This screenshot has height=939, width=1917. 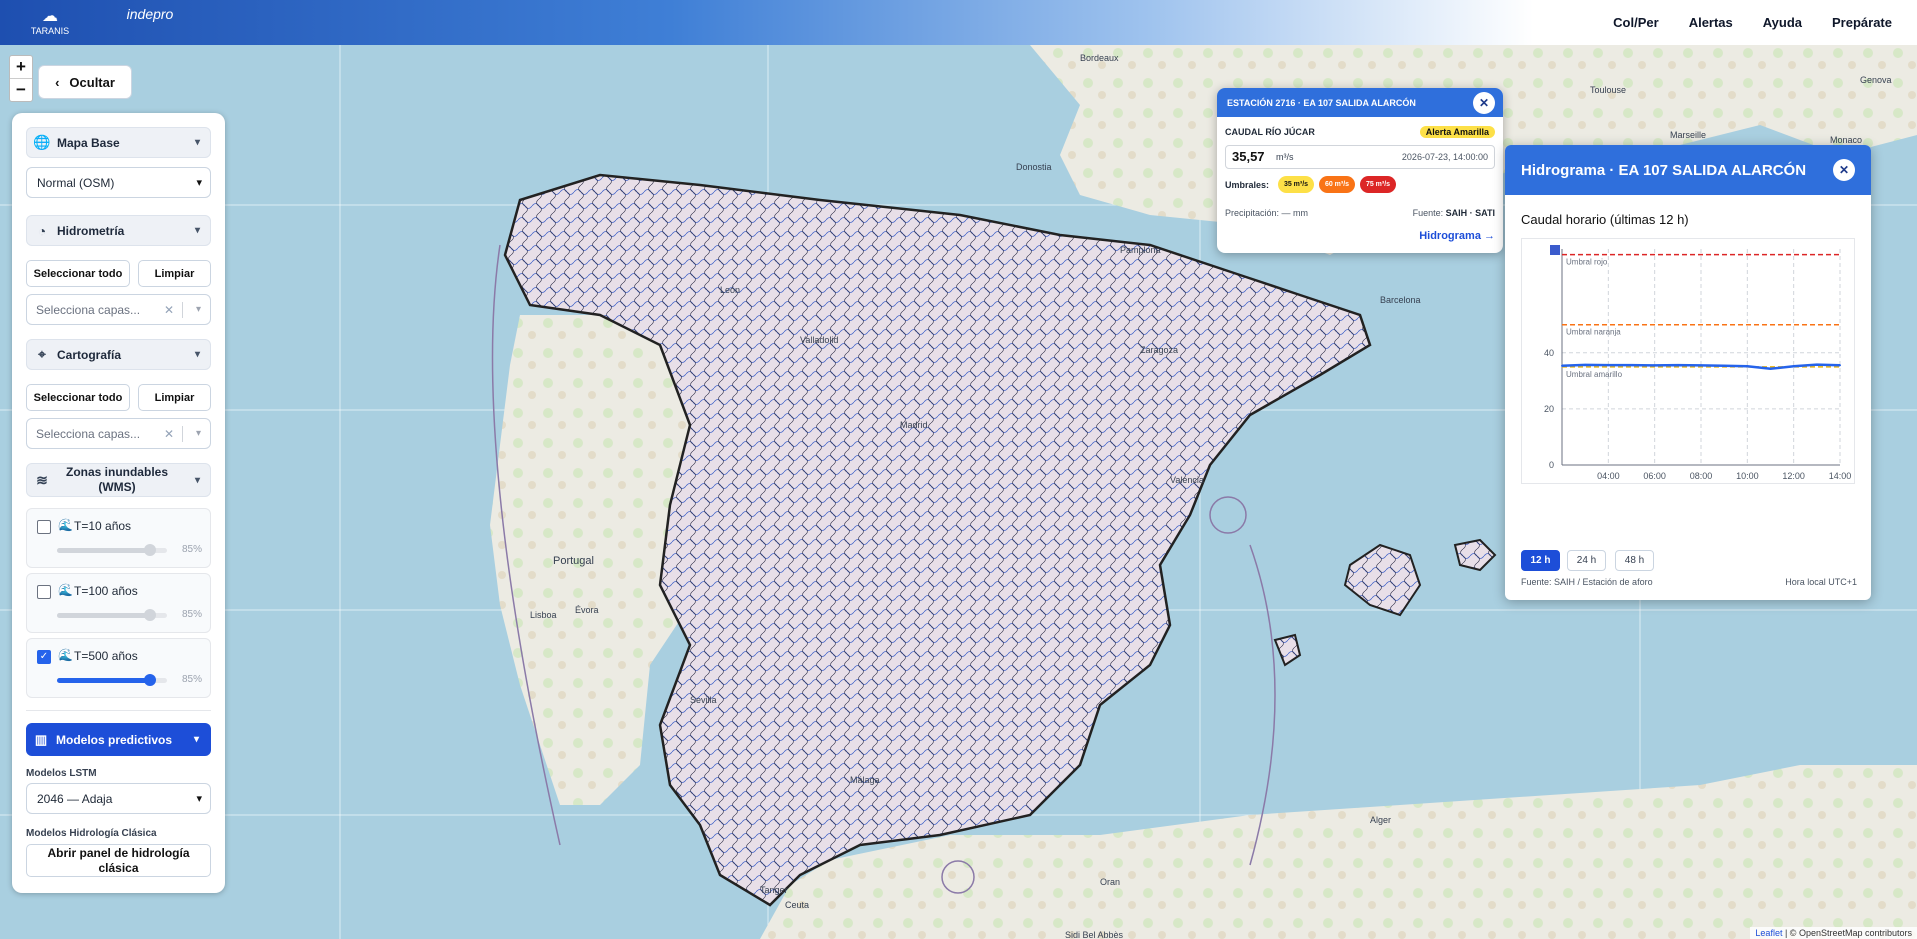 What do you see at coordinates (1821, 582) in the screenshot?
I see `chart-timezone: Hora local UTC+1` at bounding box center [1821, 582].